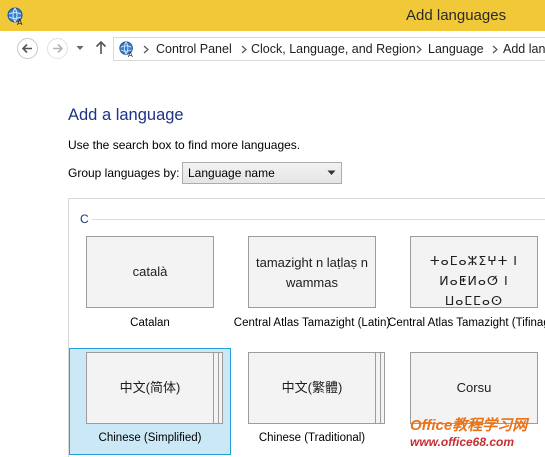 The width and height of the screenshot is (545, 457). I want to click on tile-native-name: 中文(简体), so click(150, 387).